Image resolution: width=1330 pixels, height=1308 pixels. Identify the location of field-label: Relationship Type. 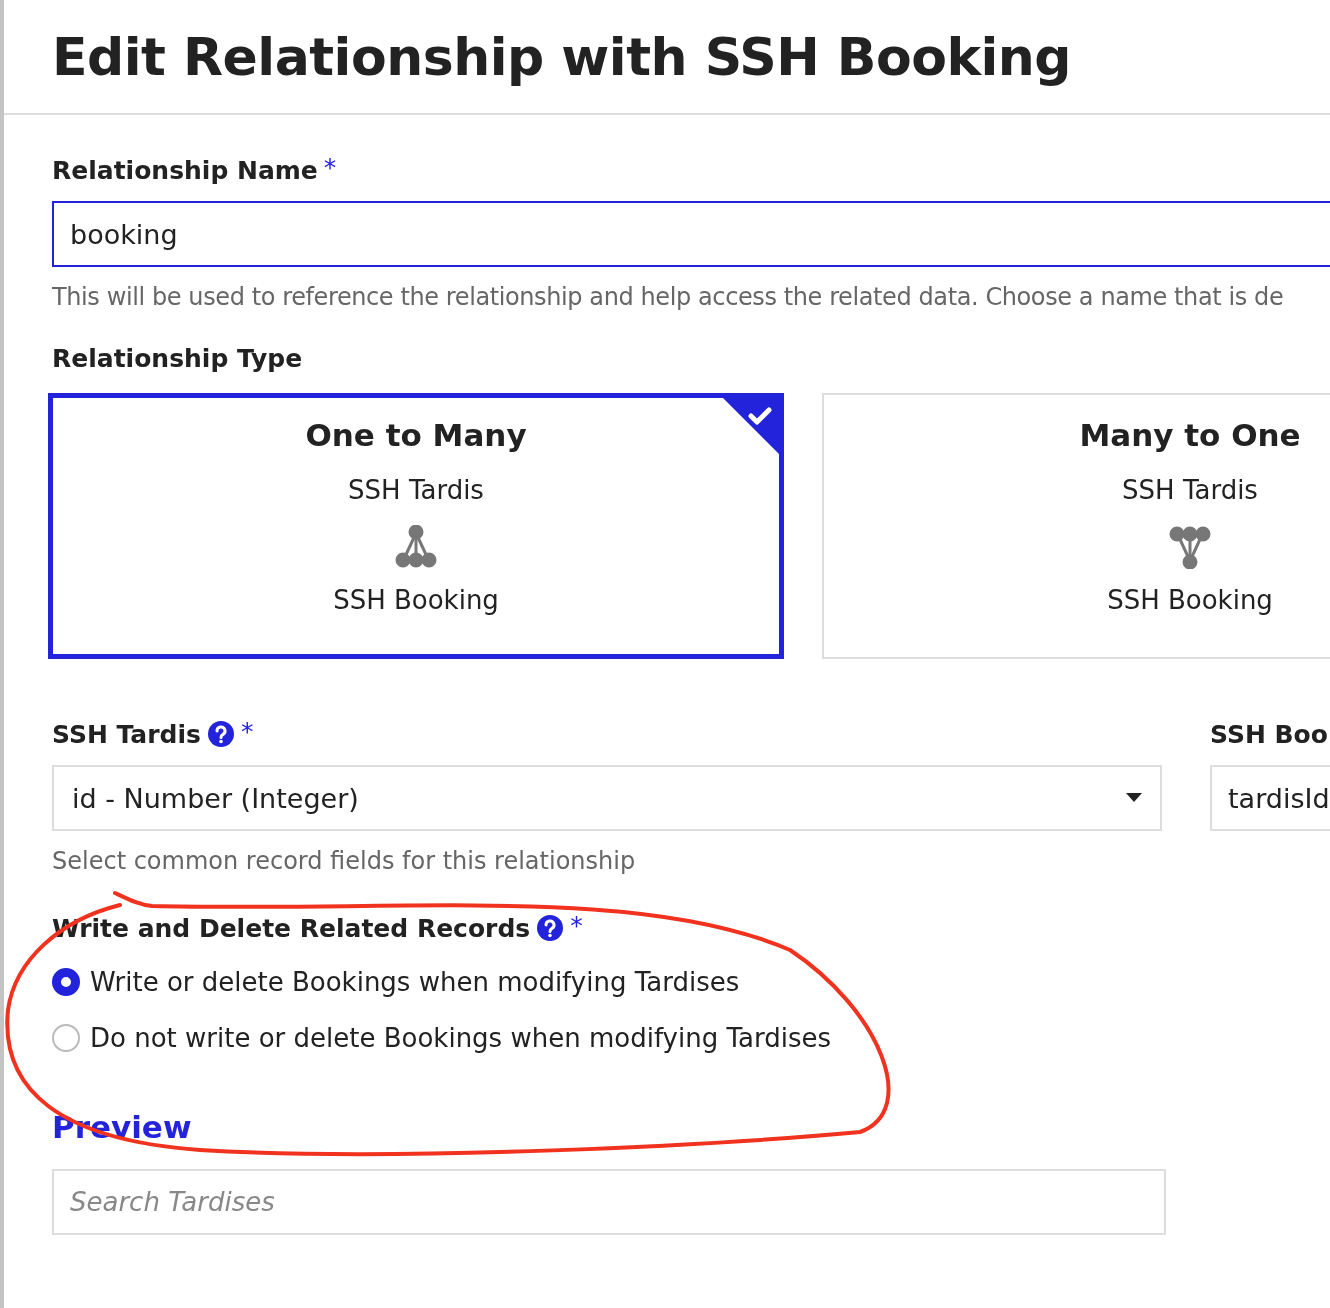
(177, 358).